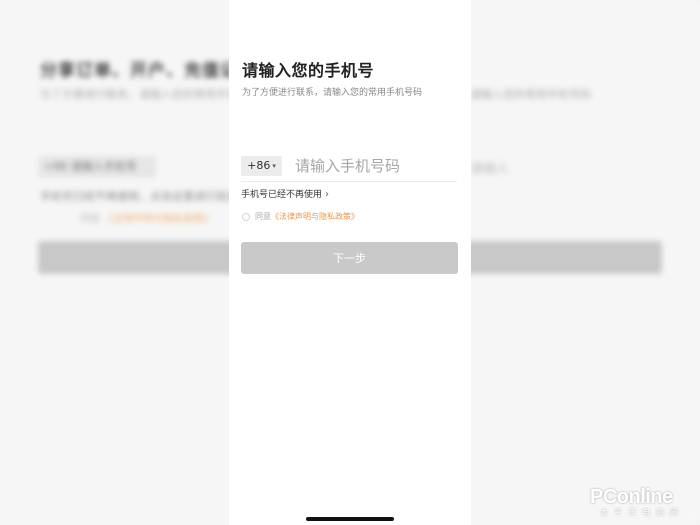 The image size is (700, 525). What do you see at coordinates (282, 195) in the screenshot?
I see `phone-not-used-label: 手机号已经不再使用` at bounding box center [282, 195].